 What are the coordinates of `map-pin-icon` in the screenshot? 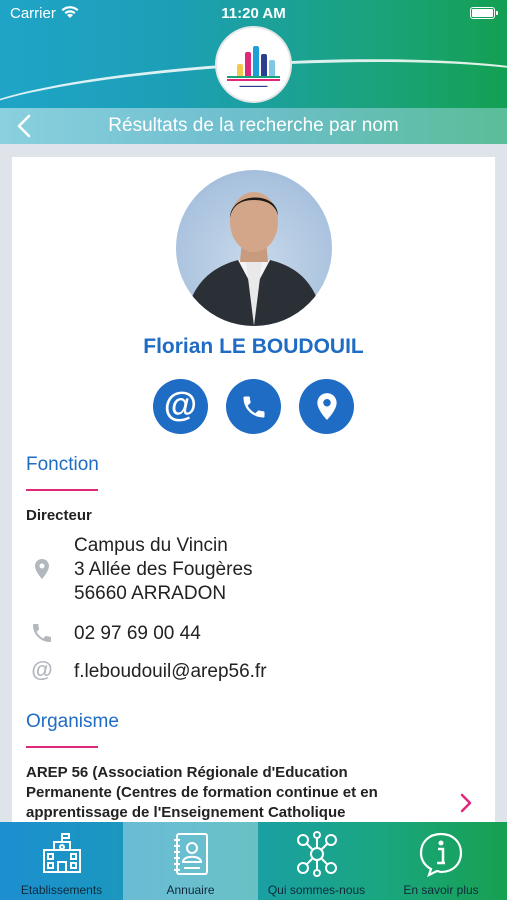 It's located at (326, 406).